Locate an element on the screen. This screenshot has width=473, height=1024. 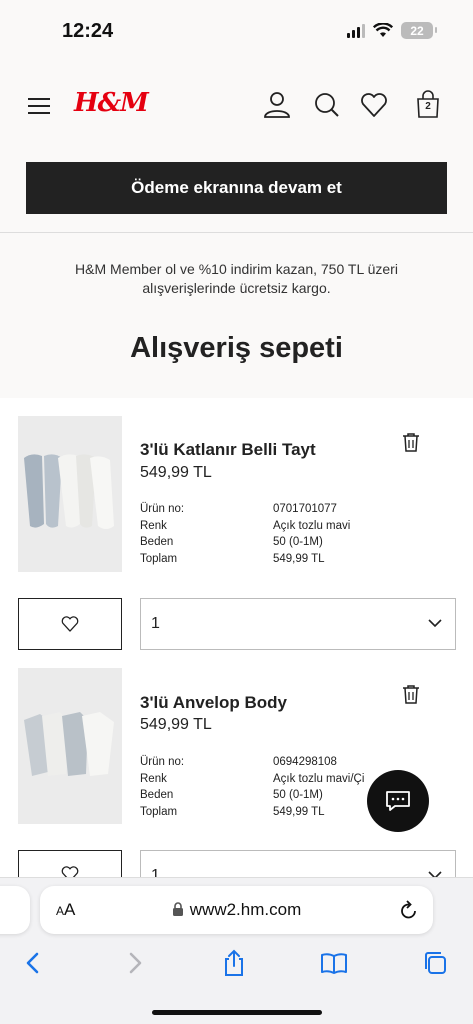
battery-icon: 22 is located at coordinates (419, 30).